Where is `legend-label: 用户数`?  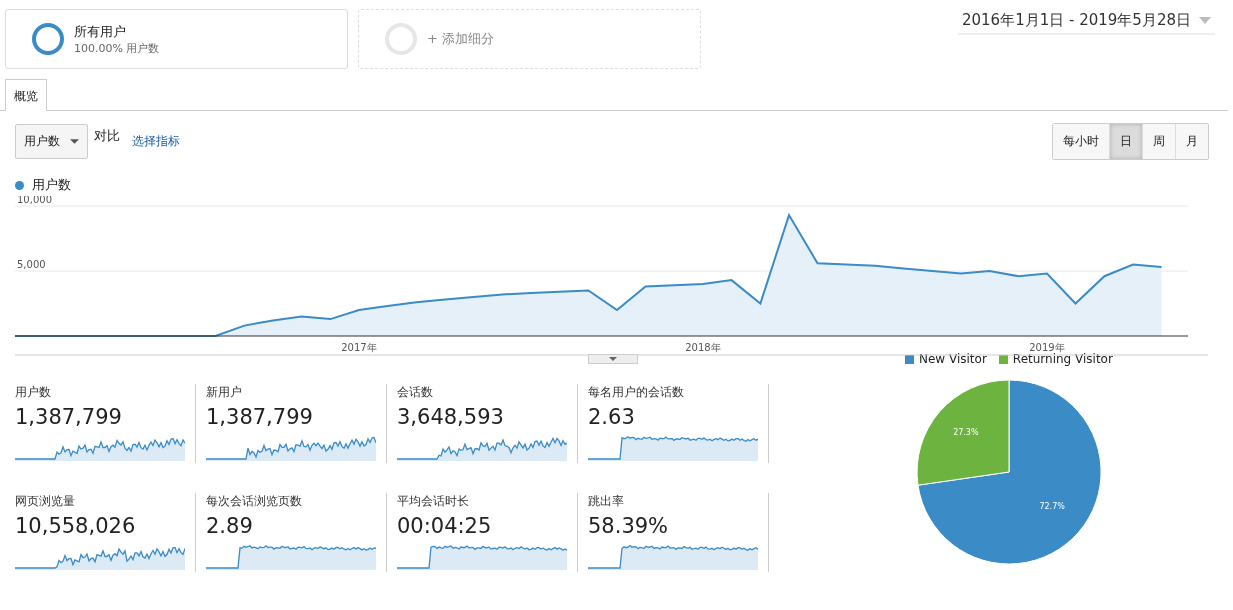
legend-label: 用户数 is located at coordinates (51, 185).